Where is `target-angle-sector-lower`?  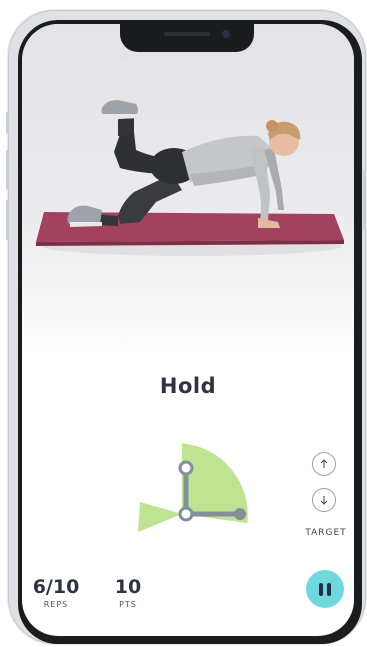 target-angle-sector-lower is located at coordinates (160, 517).